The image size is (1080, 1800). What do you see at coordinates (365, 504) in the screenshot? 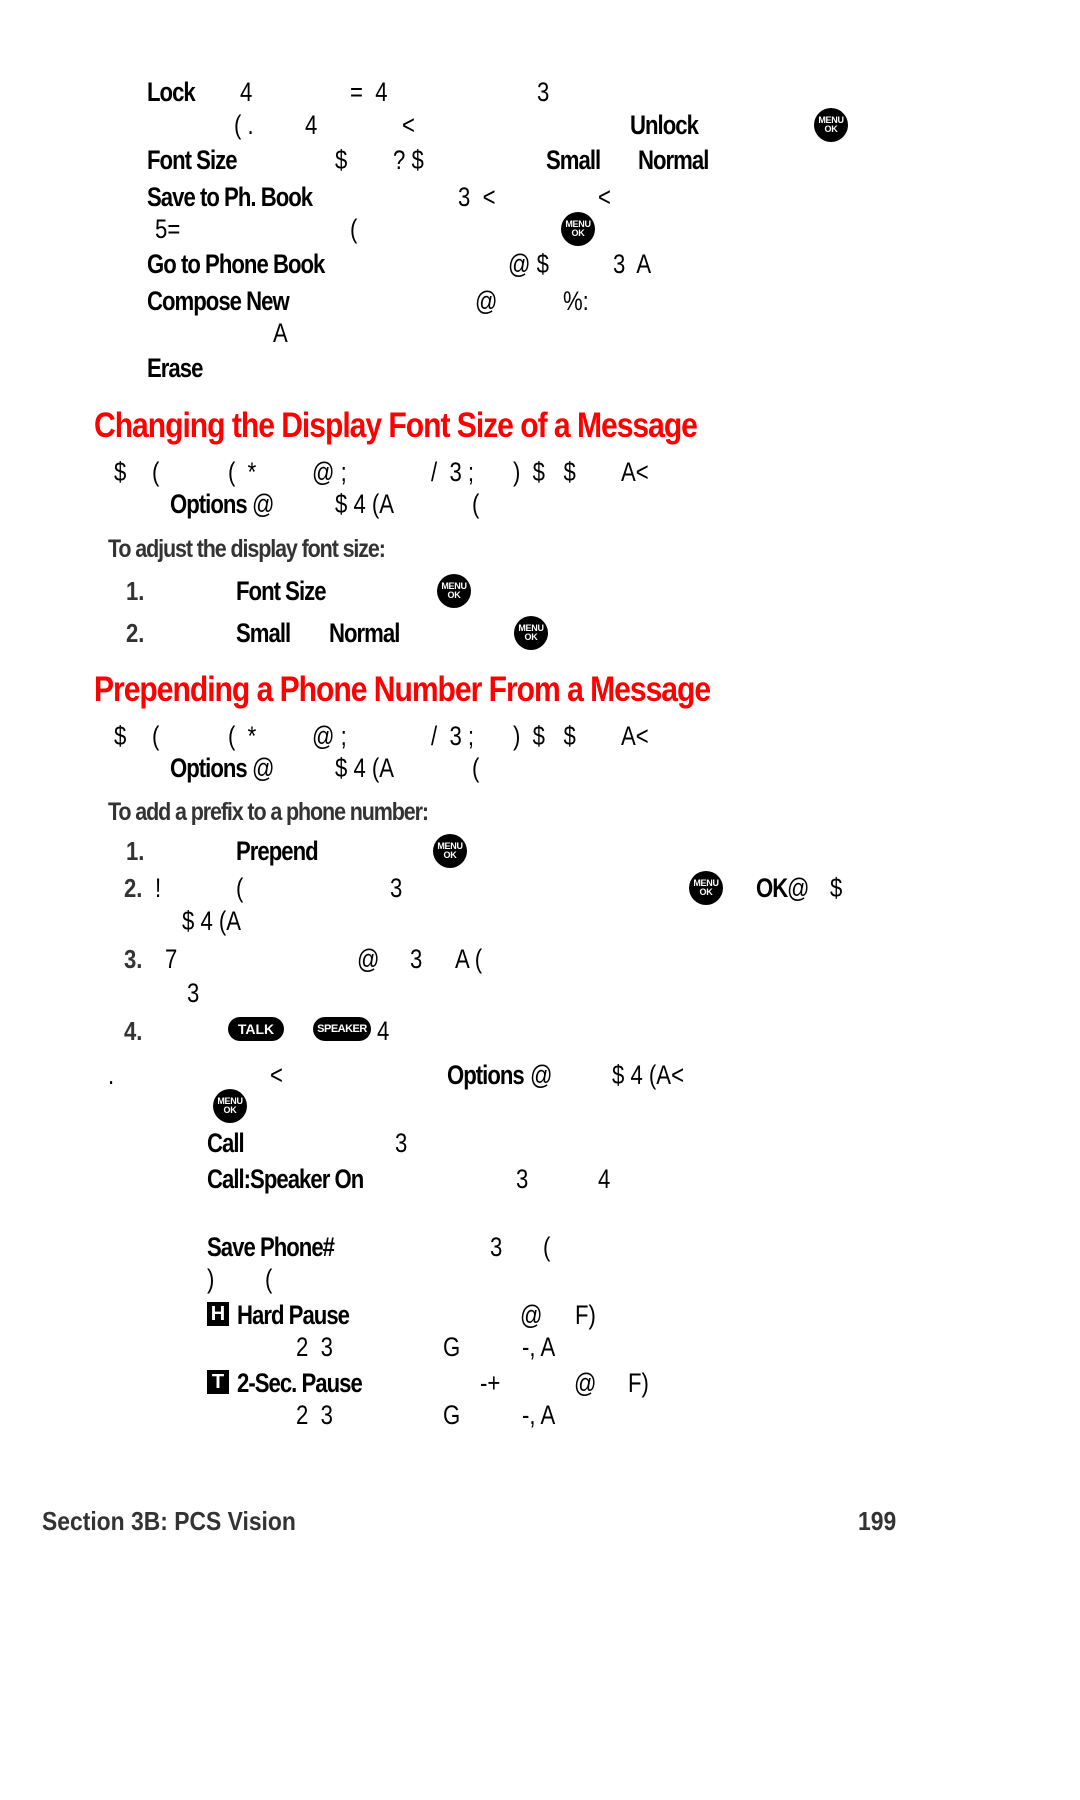
I see `text-fragment: $ 4 (A` at bounding box center [365, 504].